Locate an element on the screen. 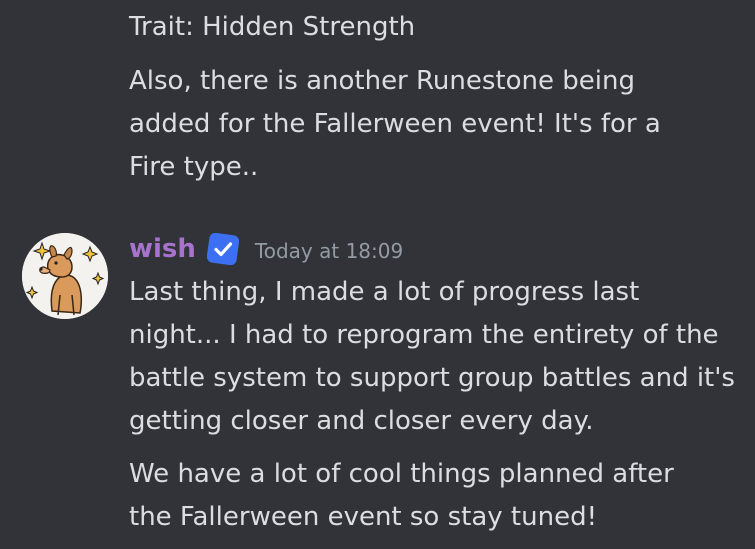 The image size is (755, 549). message-header: wish Today at 18:09 is located at coordinates (266, 249).